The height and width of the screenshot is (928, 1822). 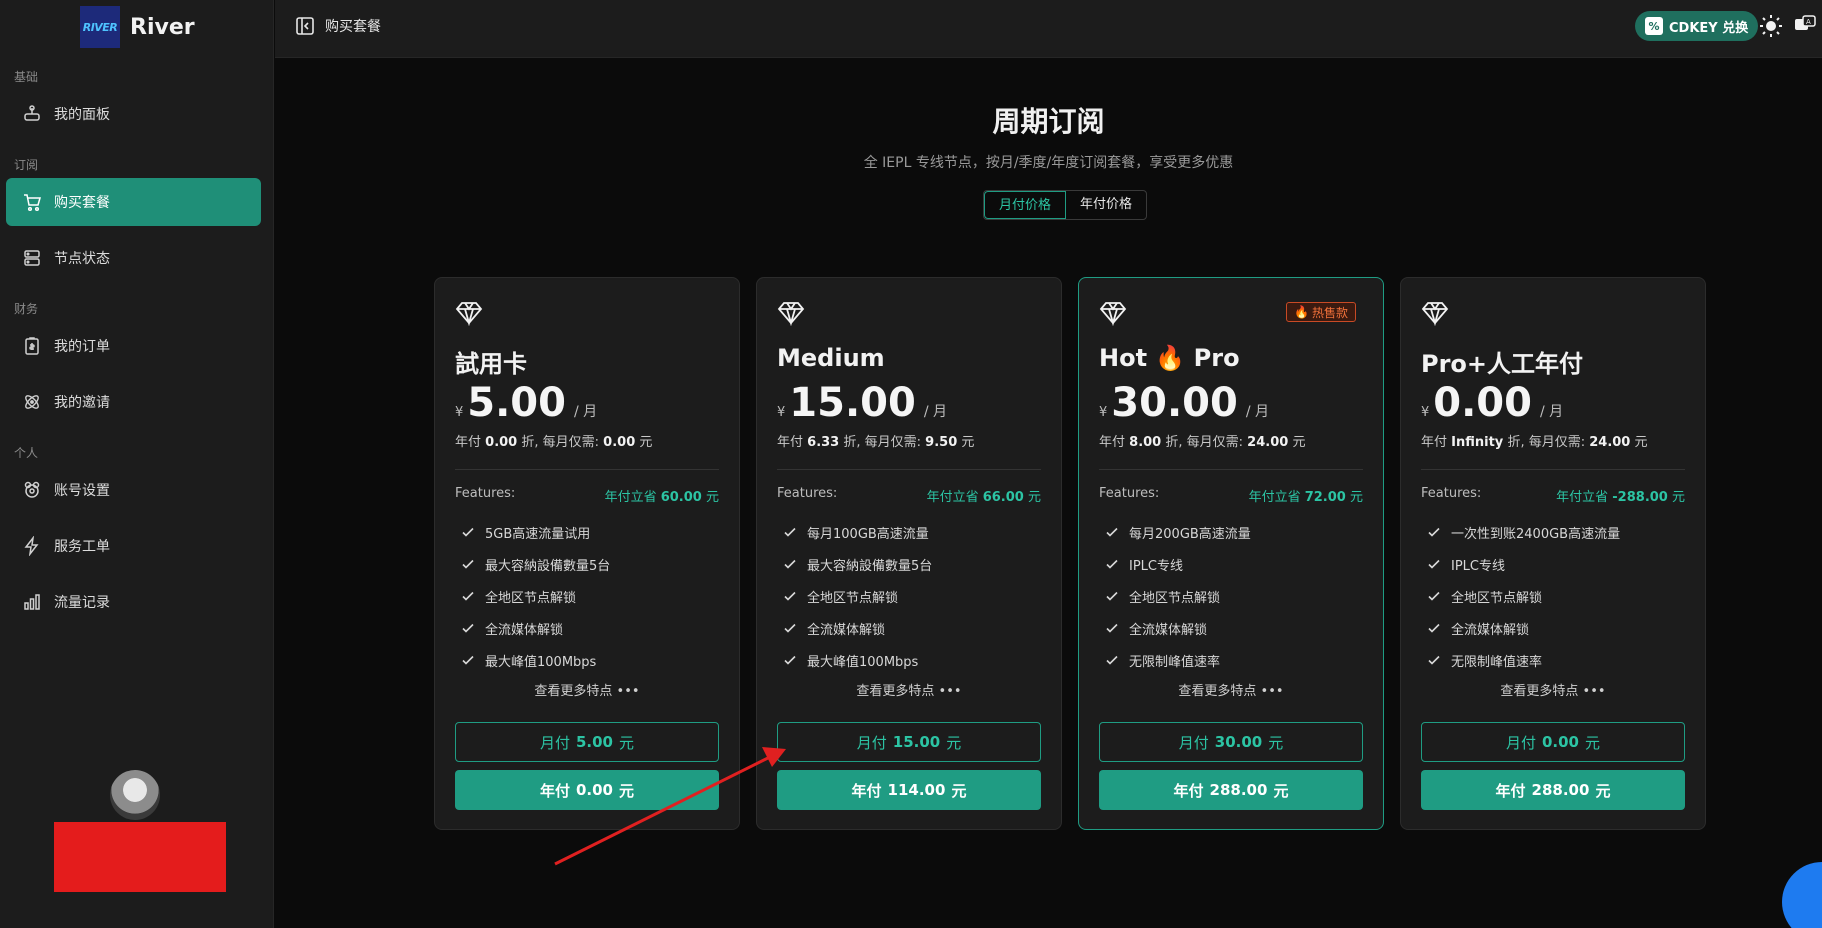 I want to click on feature-text: 最大峰值100Mbps, so click(x=541, y=662).